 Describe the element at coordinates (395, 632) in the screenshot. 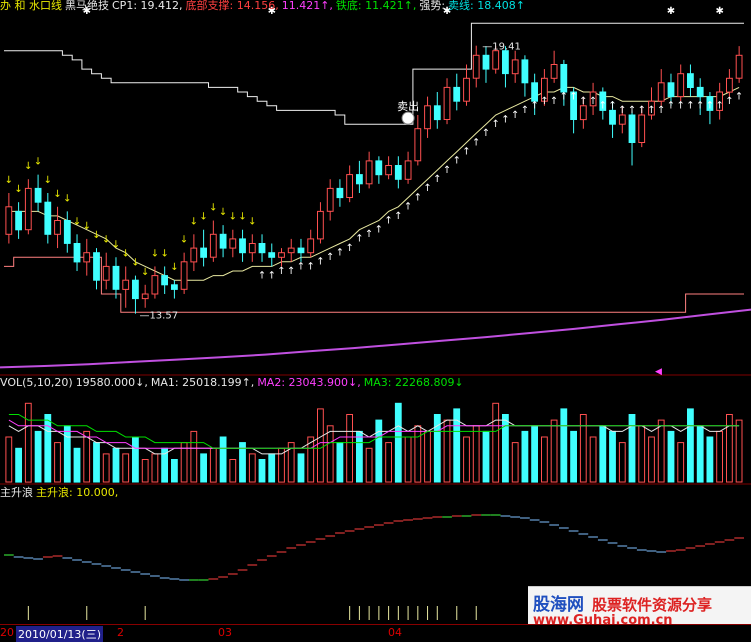

I see `x-label-3: 04` at that location.